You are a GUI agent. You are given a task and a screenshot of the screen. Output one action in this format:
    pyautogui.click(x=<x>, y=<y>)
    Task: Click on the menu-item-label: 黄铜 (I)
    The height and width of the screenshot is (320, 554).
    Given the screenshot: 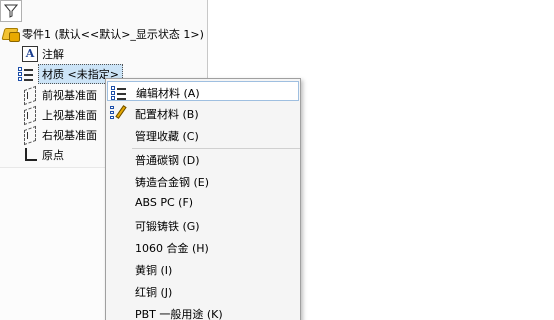 What is the action you would take?
    pyautogui.click(x=154, y=270)
    